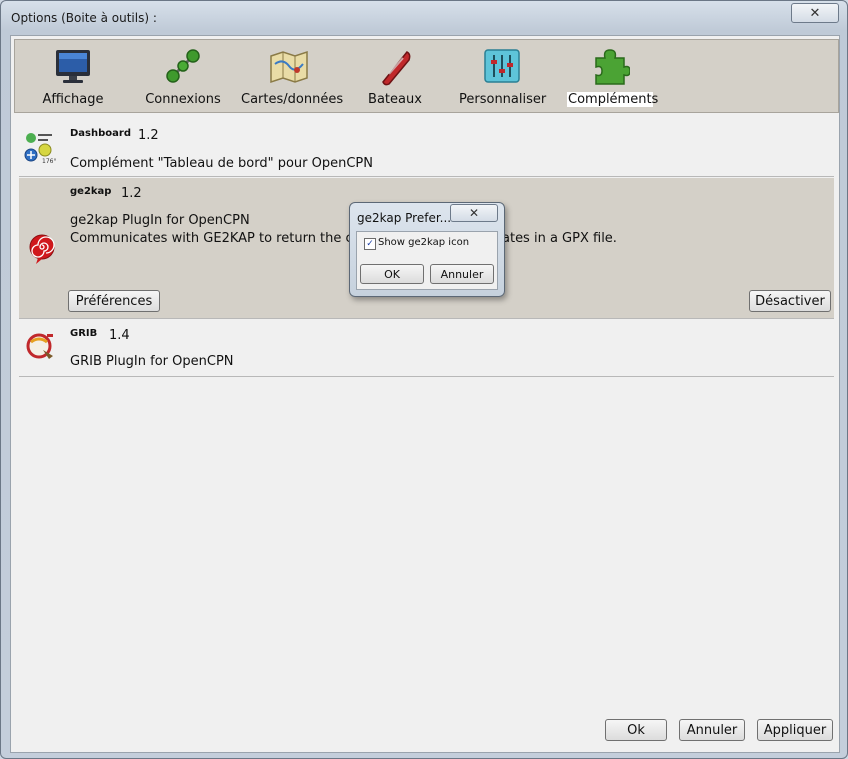 The width and height of the screenshot is (848, 759). Describe the element at coordinates (183, 66) in the screenshot. I see `connections-icon` at that location.